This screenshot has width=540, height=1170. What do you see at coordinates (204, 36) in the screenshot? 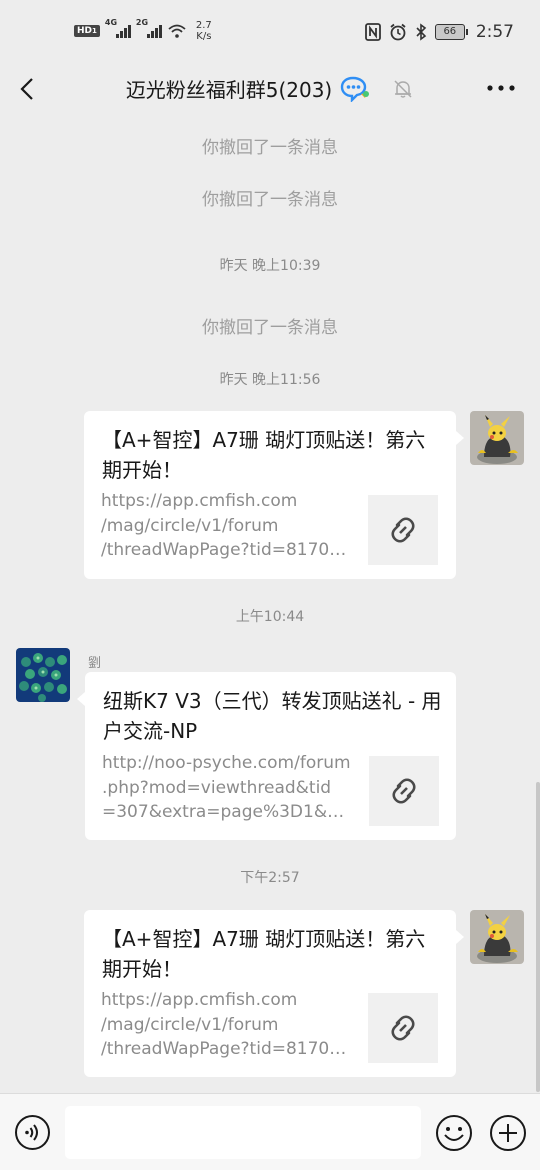
I see `net-speed-unit: K/s` at bounding box center [204, 36].